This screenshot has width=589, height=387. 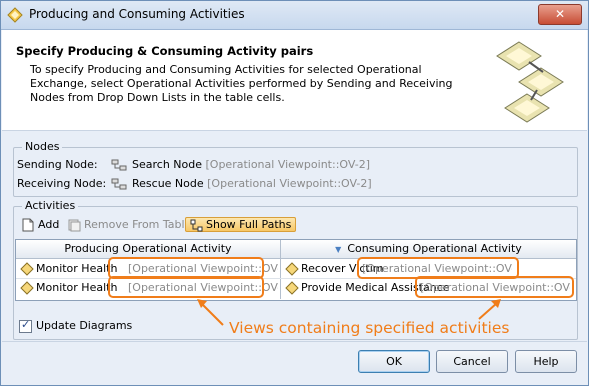 I want to click on consuming-column-label: Consuming Operational Activity, so click(x=434, y=248).